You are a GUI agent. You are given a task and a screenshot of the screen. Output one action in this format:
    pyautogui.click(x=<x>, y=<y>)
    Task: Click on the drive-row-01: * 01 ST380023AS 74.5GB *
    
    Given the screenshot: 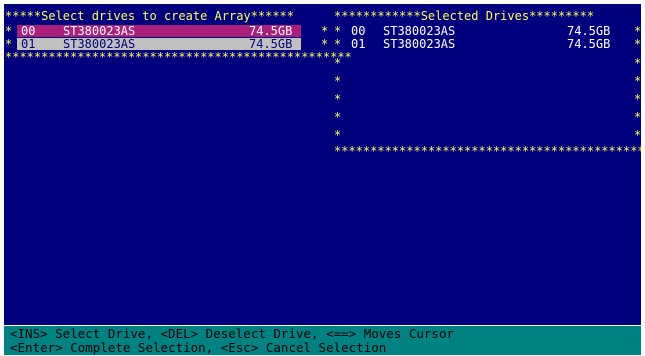 What is the action you would take?
    pyautogui.click(x=166, y=44)
    